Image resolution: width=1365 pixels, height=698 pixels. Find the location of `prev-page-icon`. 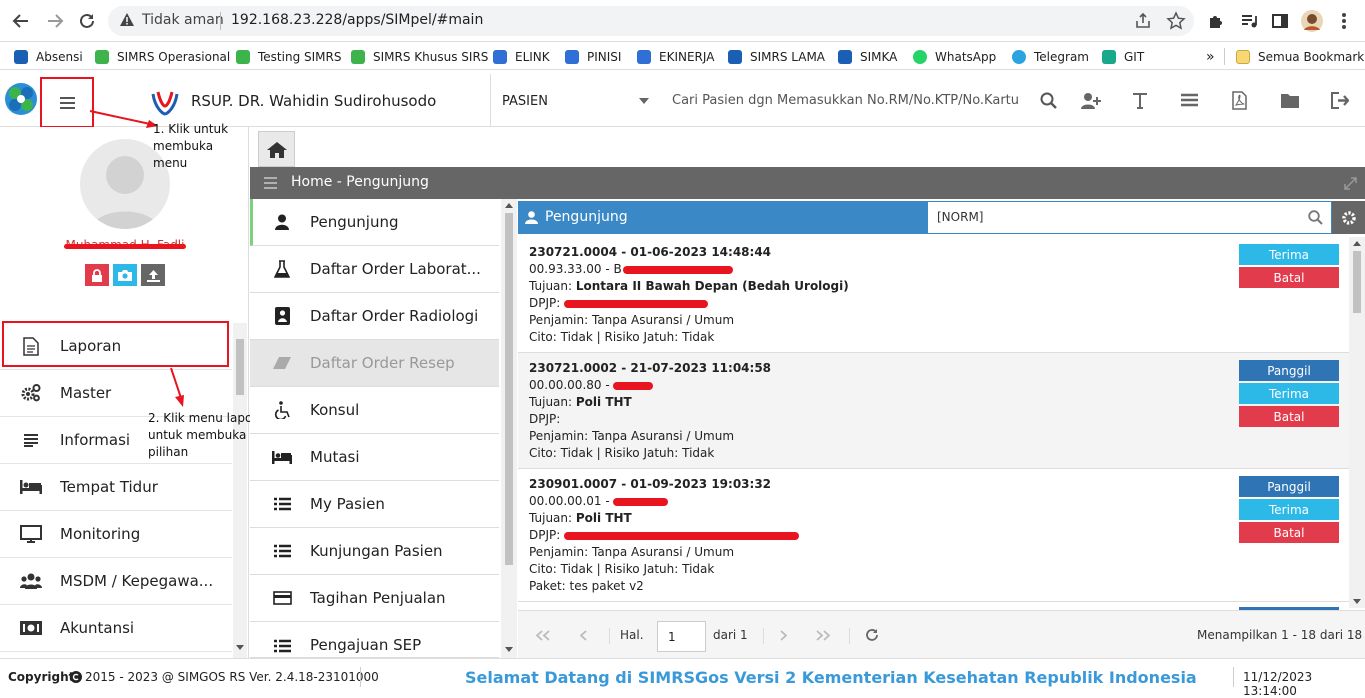

prev-page-icon is located at coordinates (583, 635).